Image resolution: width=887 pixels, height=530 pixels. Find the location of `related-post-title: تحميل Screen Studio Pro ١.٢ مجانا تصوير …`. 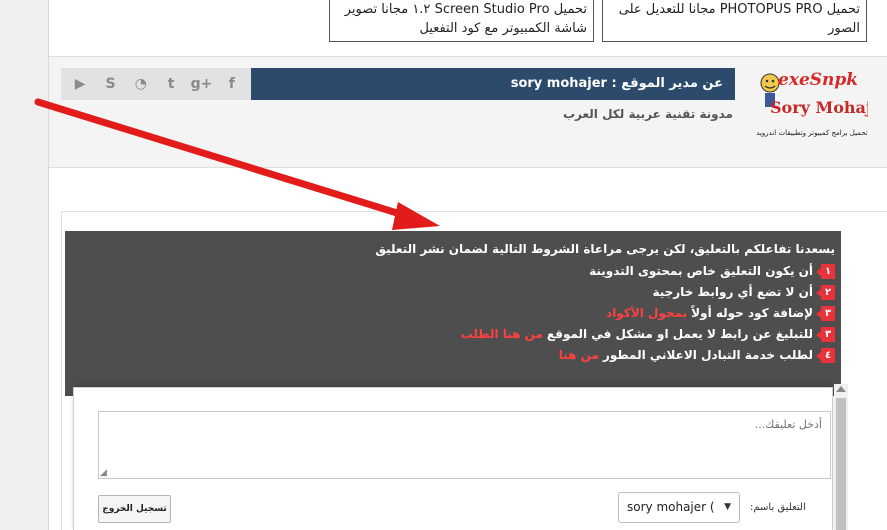

related-post-title: تحميل Screen Studio Pro ١.٢ مجانا تصوير … is located at coordinates (466, 19).